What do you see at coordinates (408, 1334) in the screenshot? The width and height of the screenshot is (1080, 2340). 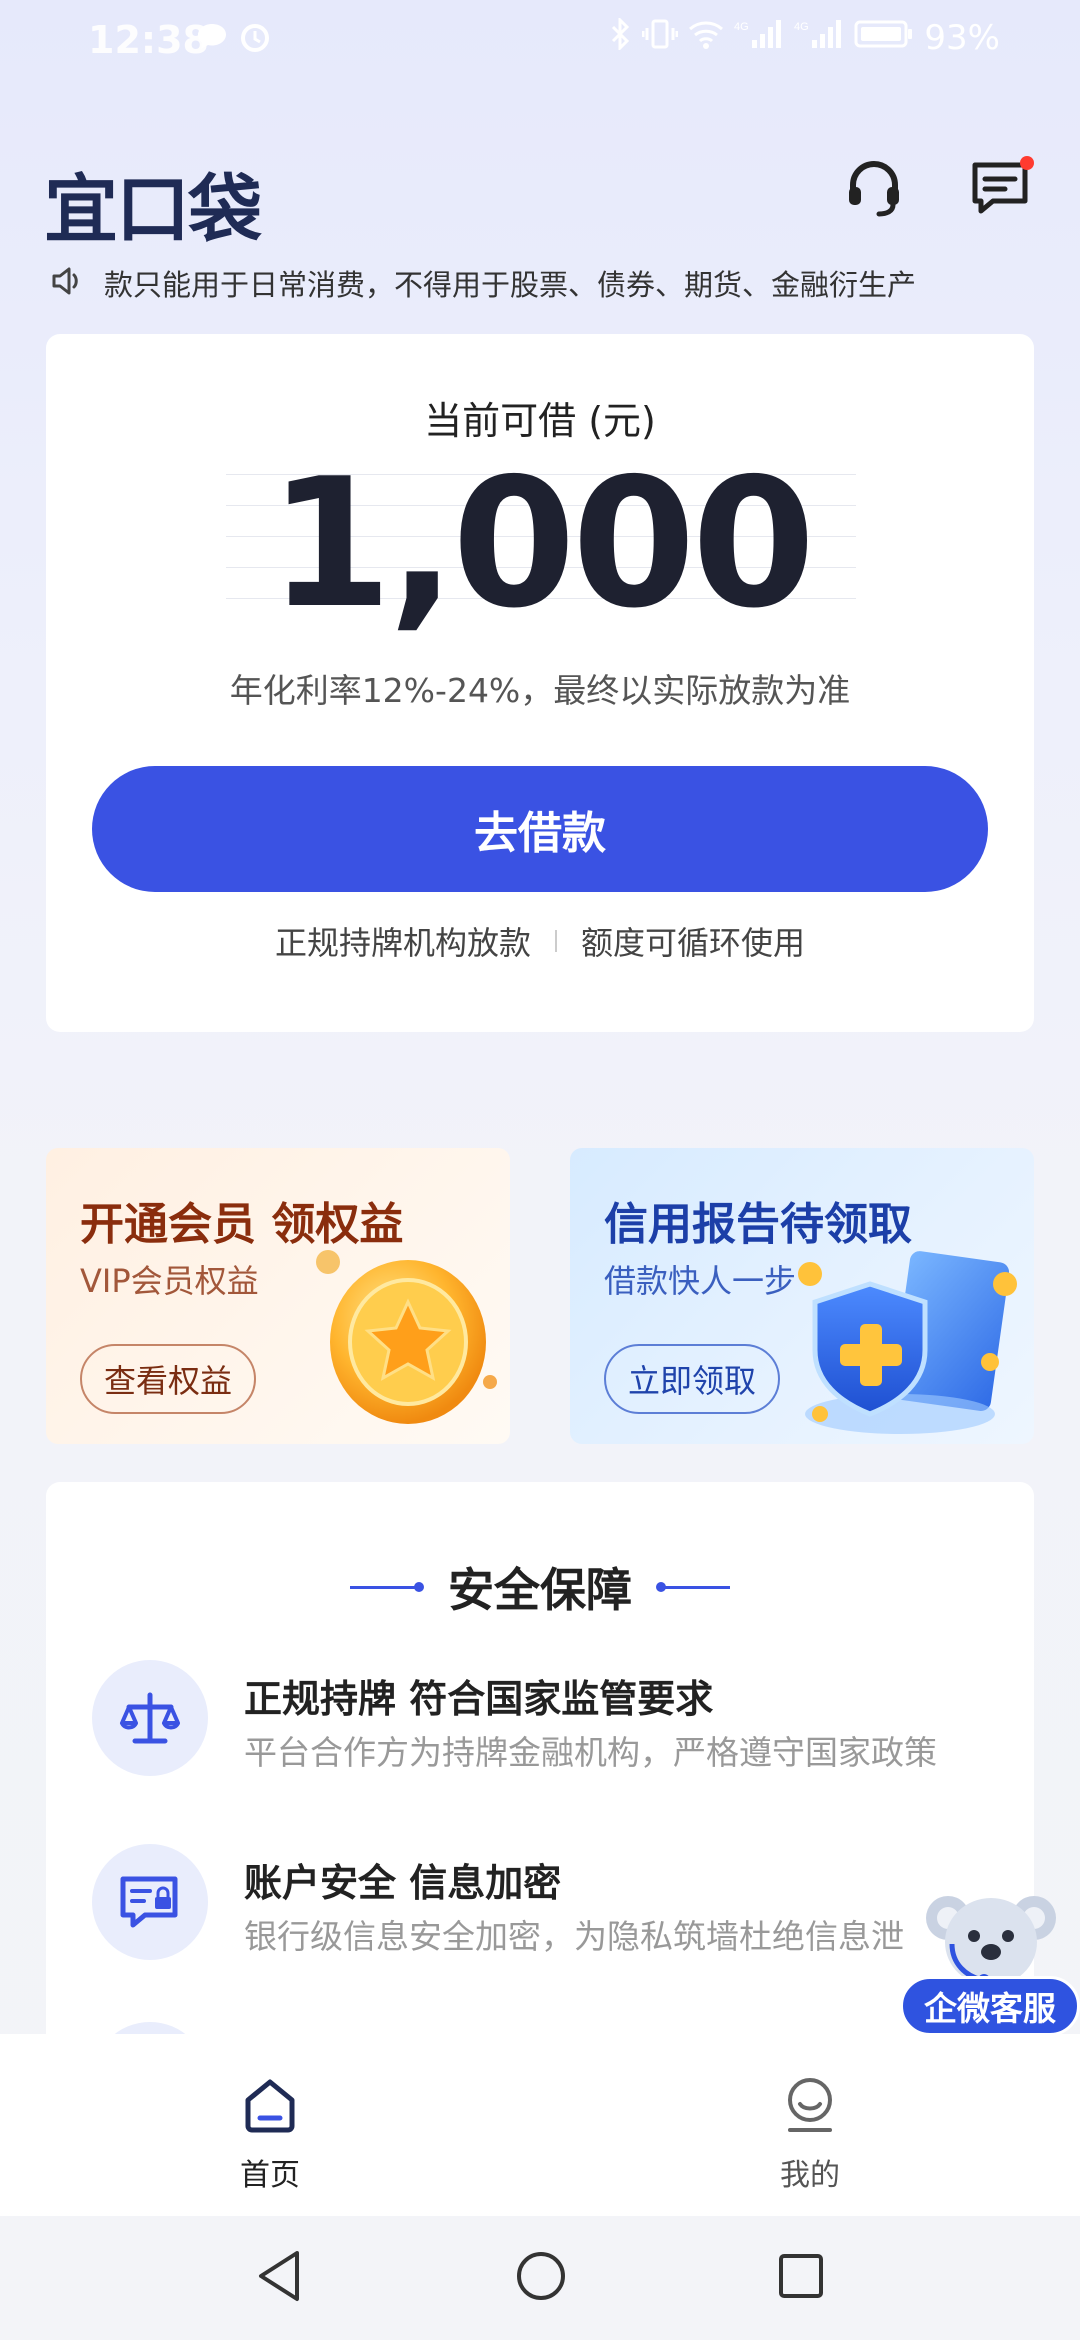 I see `gold-star-coin-icon` at bounding box center [408, 1334].